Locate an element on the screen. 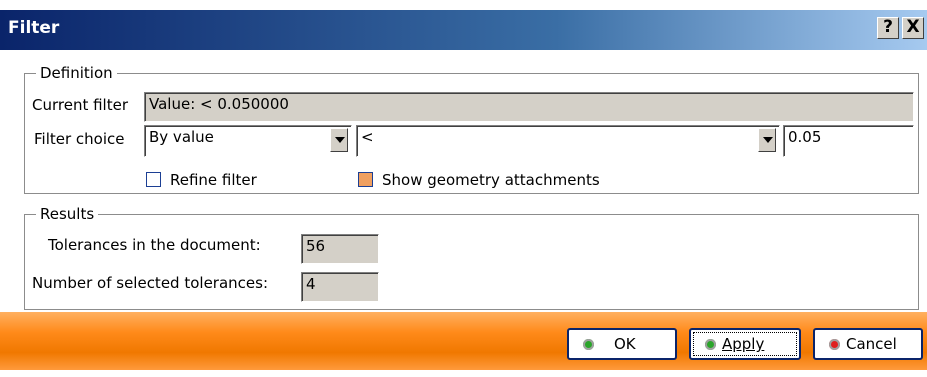  help-button: ? is located at coordinates (888, 28).